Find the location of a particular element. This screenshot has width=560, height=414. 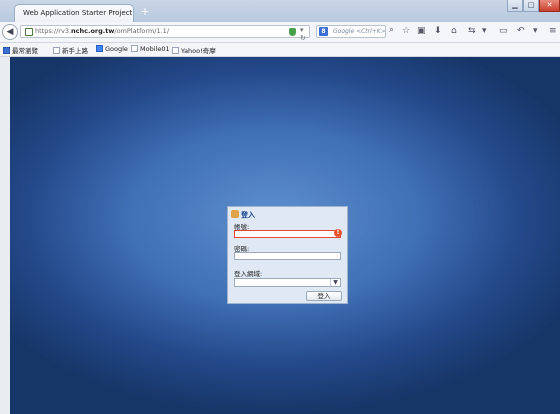

browser-tab: Web Application Starter Project is located at coordinates (74, 13).